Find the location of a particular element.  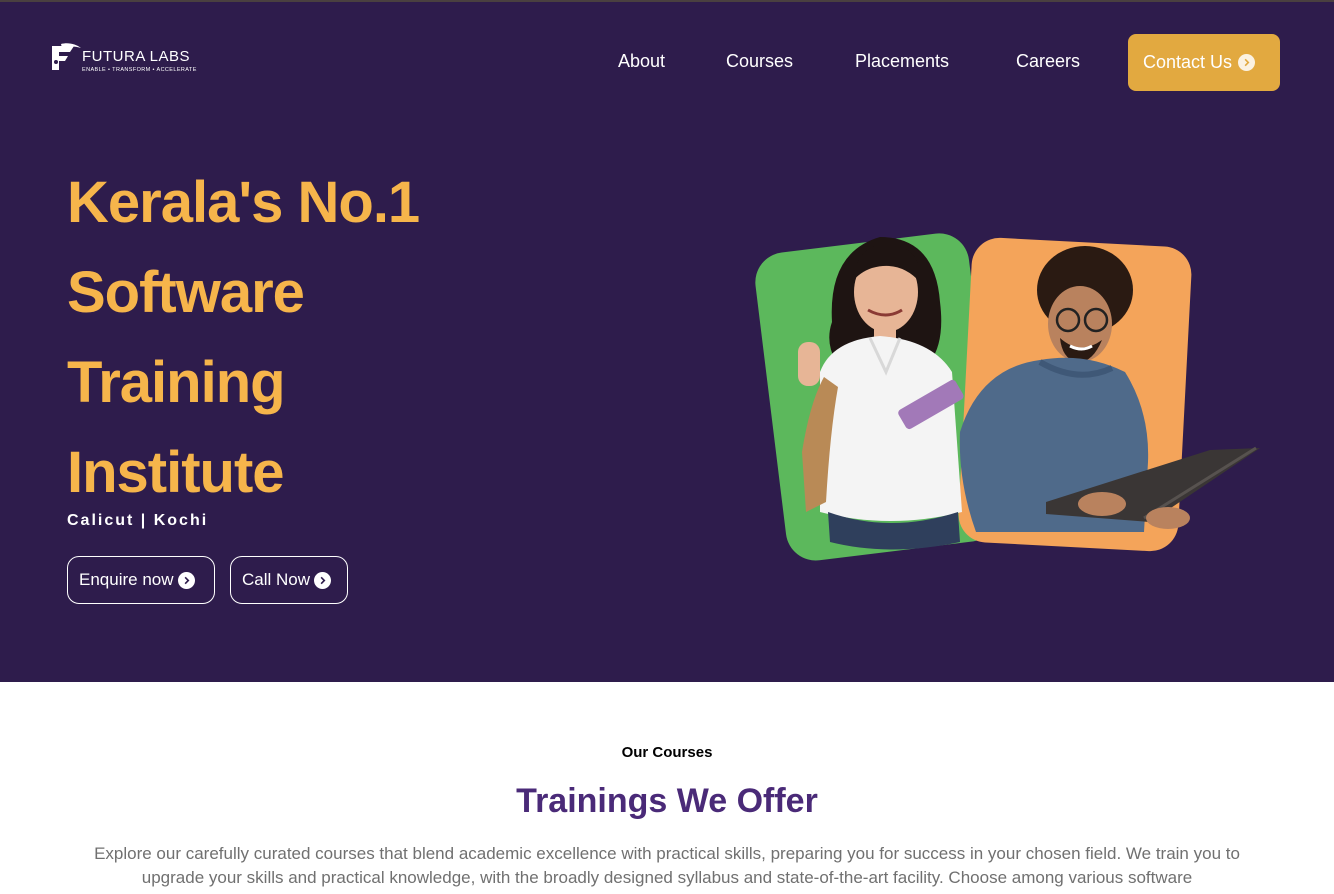

nav-courses: Courses is located at coordinates (759, 61).